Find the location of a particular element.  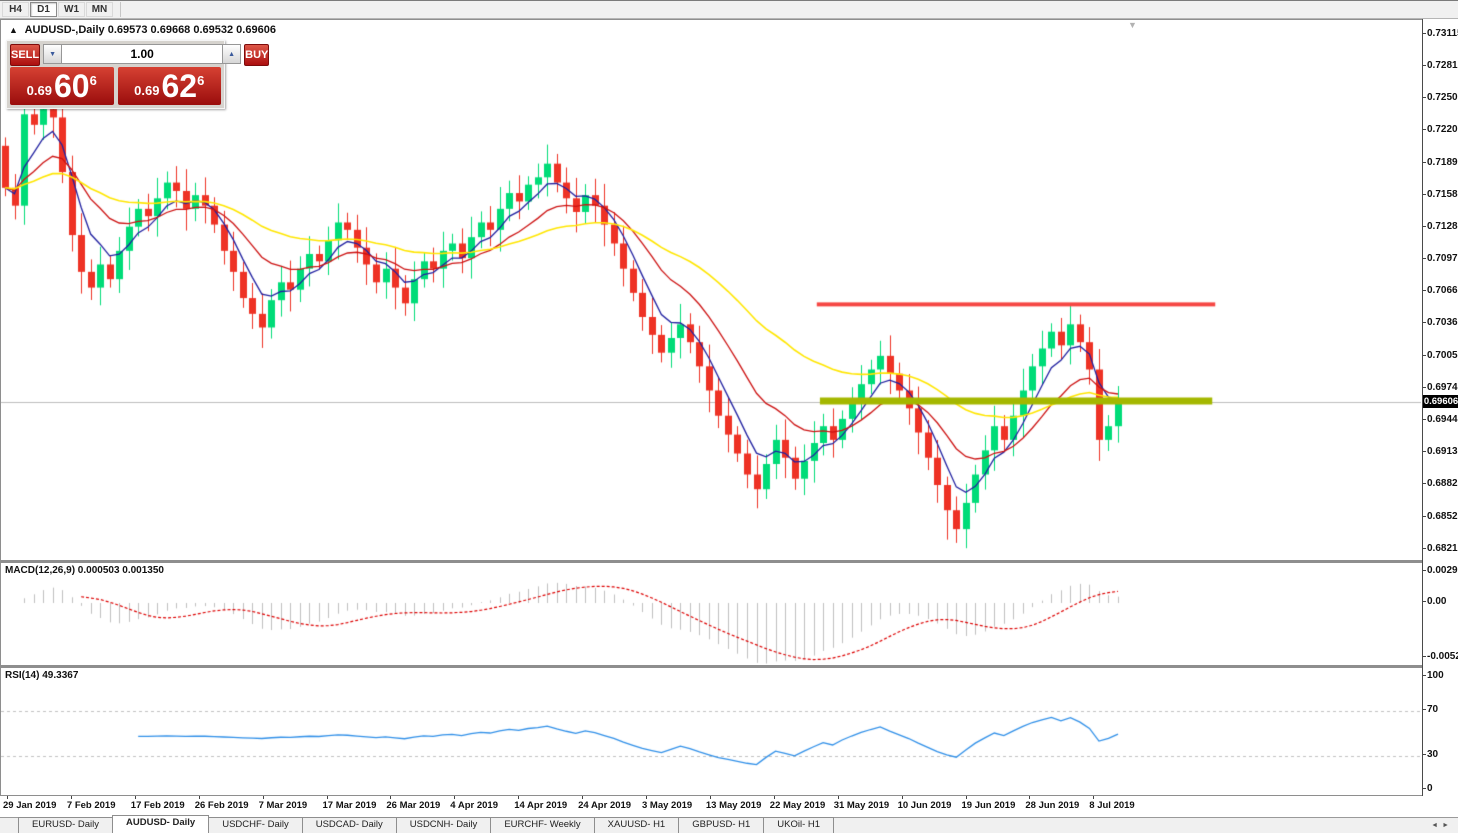

chart-tab-ukoil: UKOil- H1 is located at coordinates (799, 825).